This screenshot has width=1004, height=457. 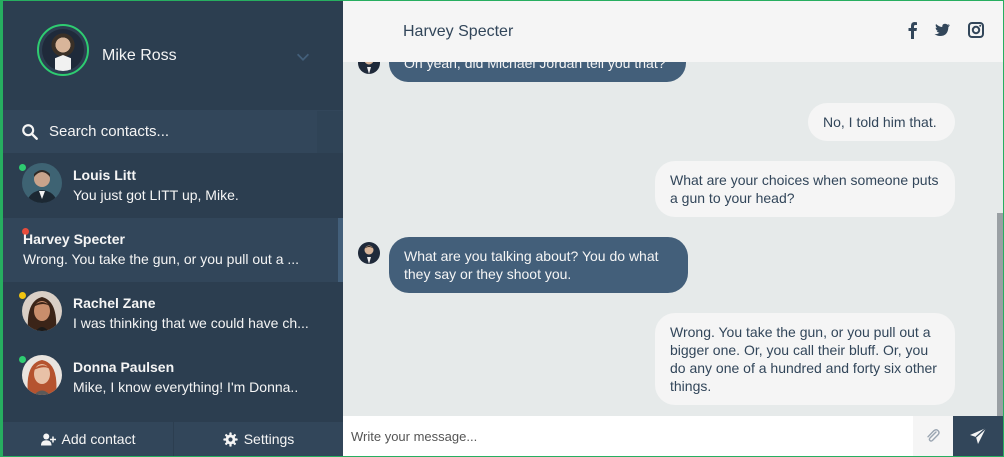 I want to click on instagram-icon, so click(x=976, y=30).